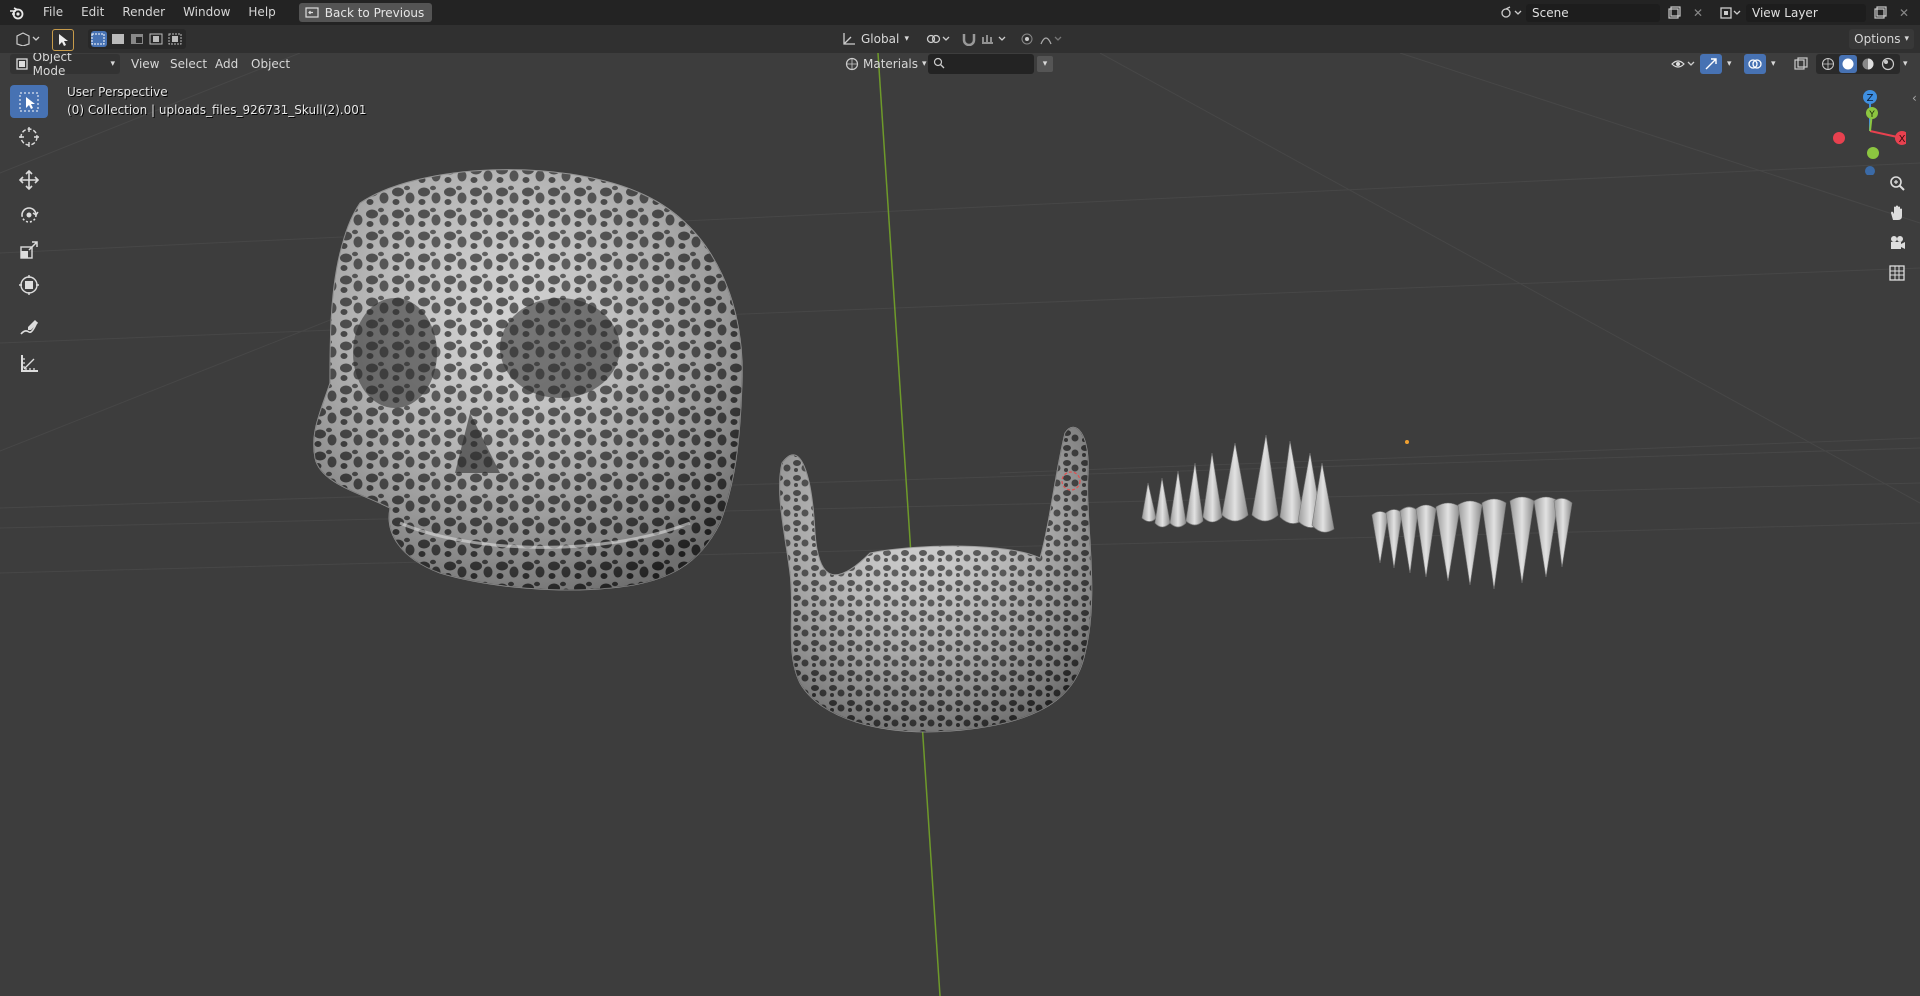 Image resolution: width=1920 pixels, height=996 pixels. Describe the element at coordinates (22, 64) in the screenshot. I see `object-mode-icon` at that location.